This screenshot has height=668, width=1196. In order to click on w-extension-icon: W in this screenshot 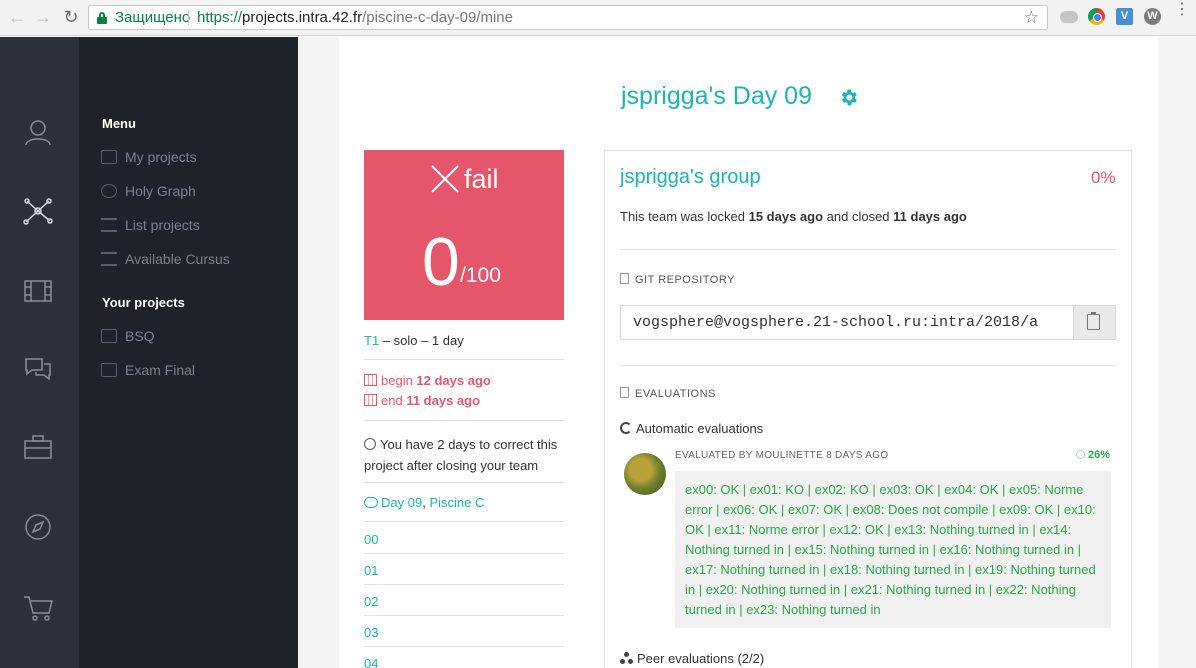, I will do `click(1152, 16)`.